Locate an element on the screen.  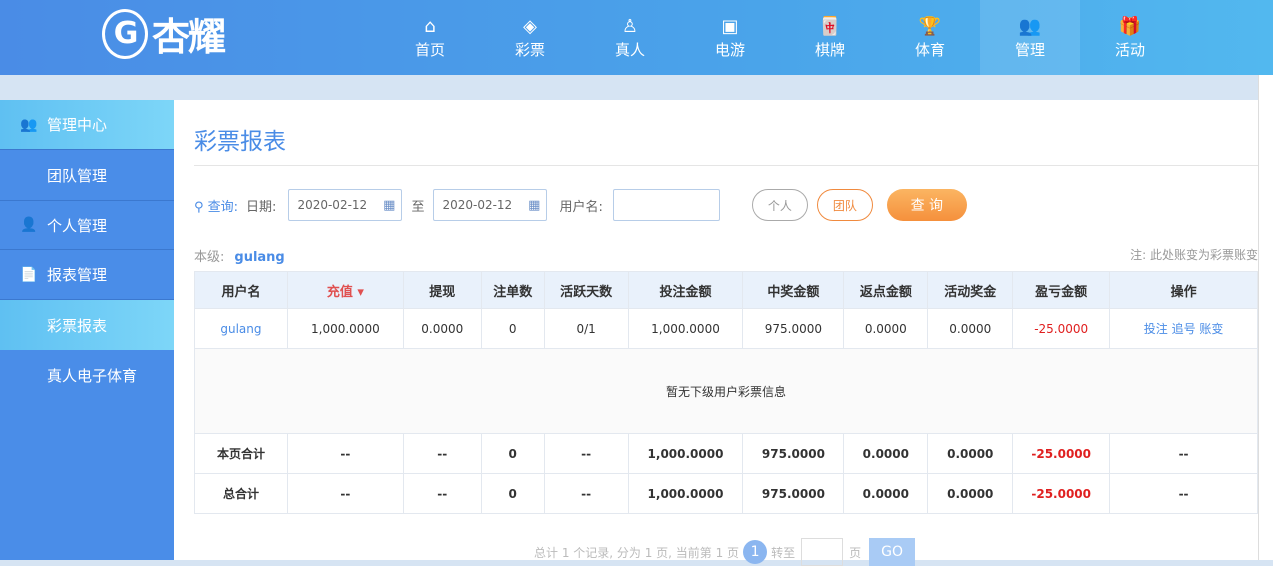
cell: 0/1 is located at coordinates (586, 328).